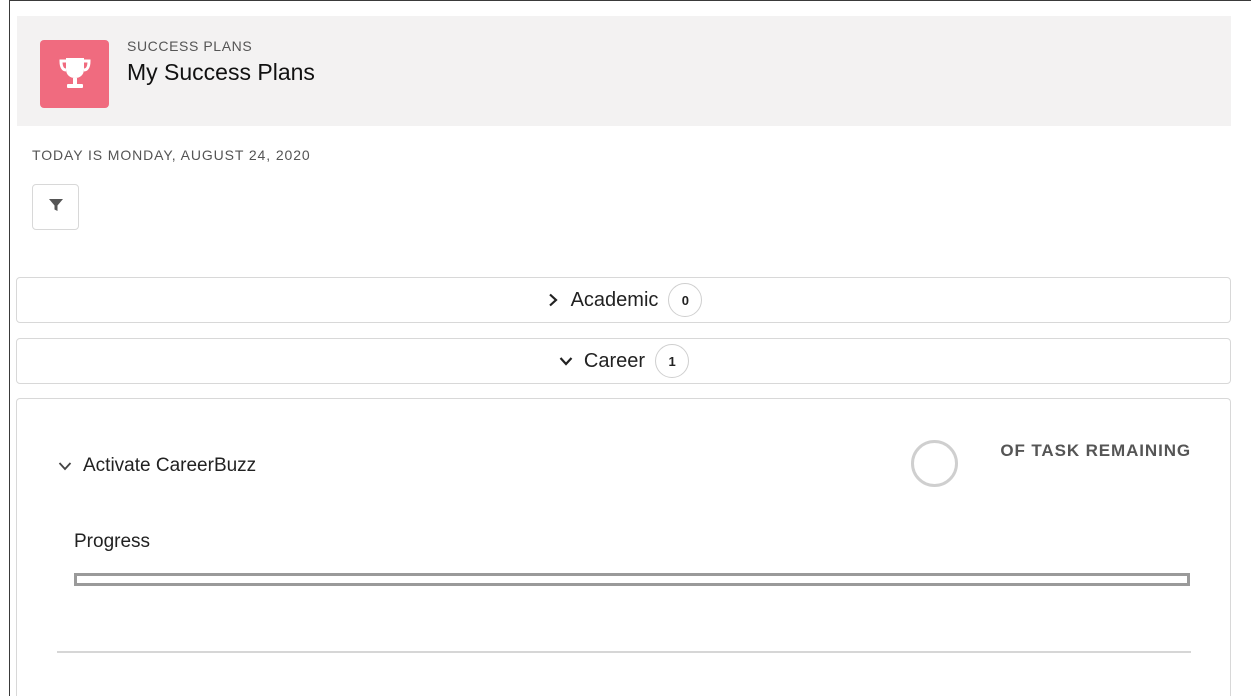  I want to click on page-title: My Success Plans, so click(221, 72).